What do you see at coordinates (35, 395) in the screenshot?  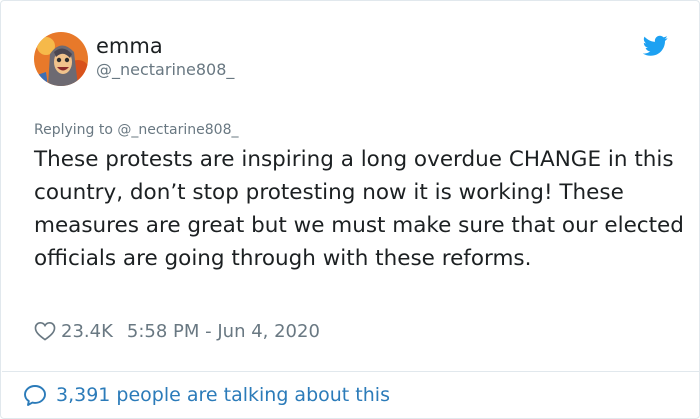 I see `speech-bubble-icon` at bounding box center [35, 395].